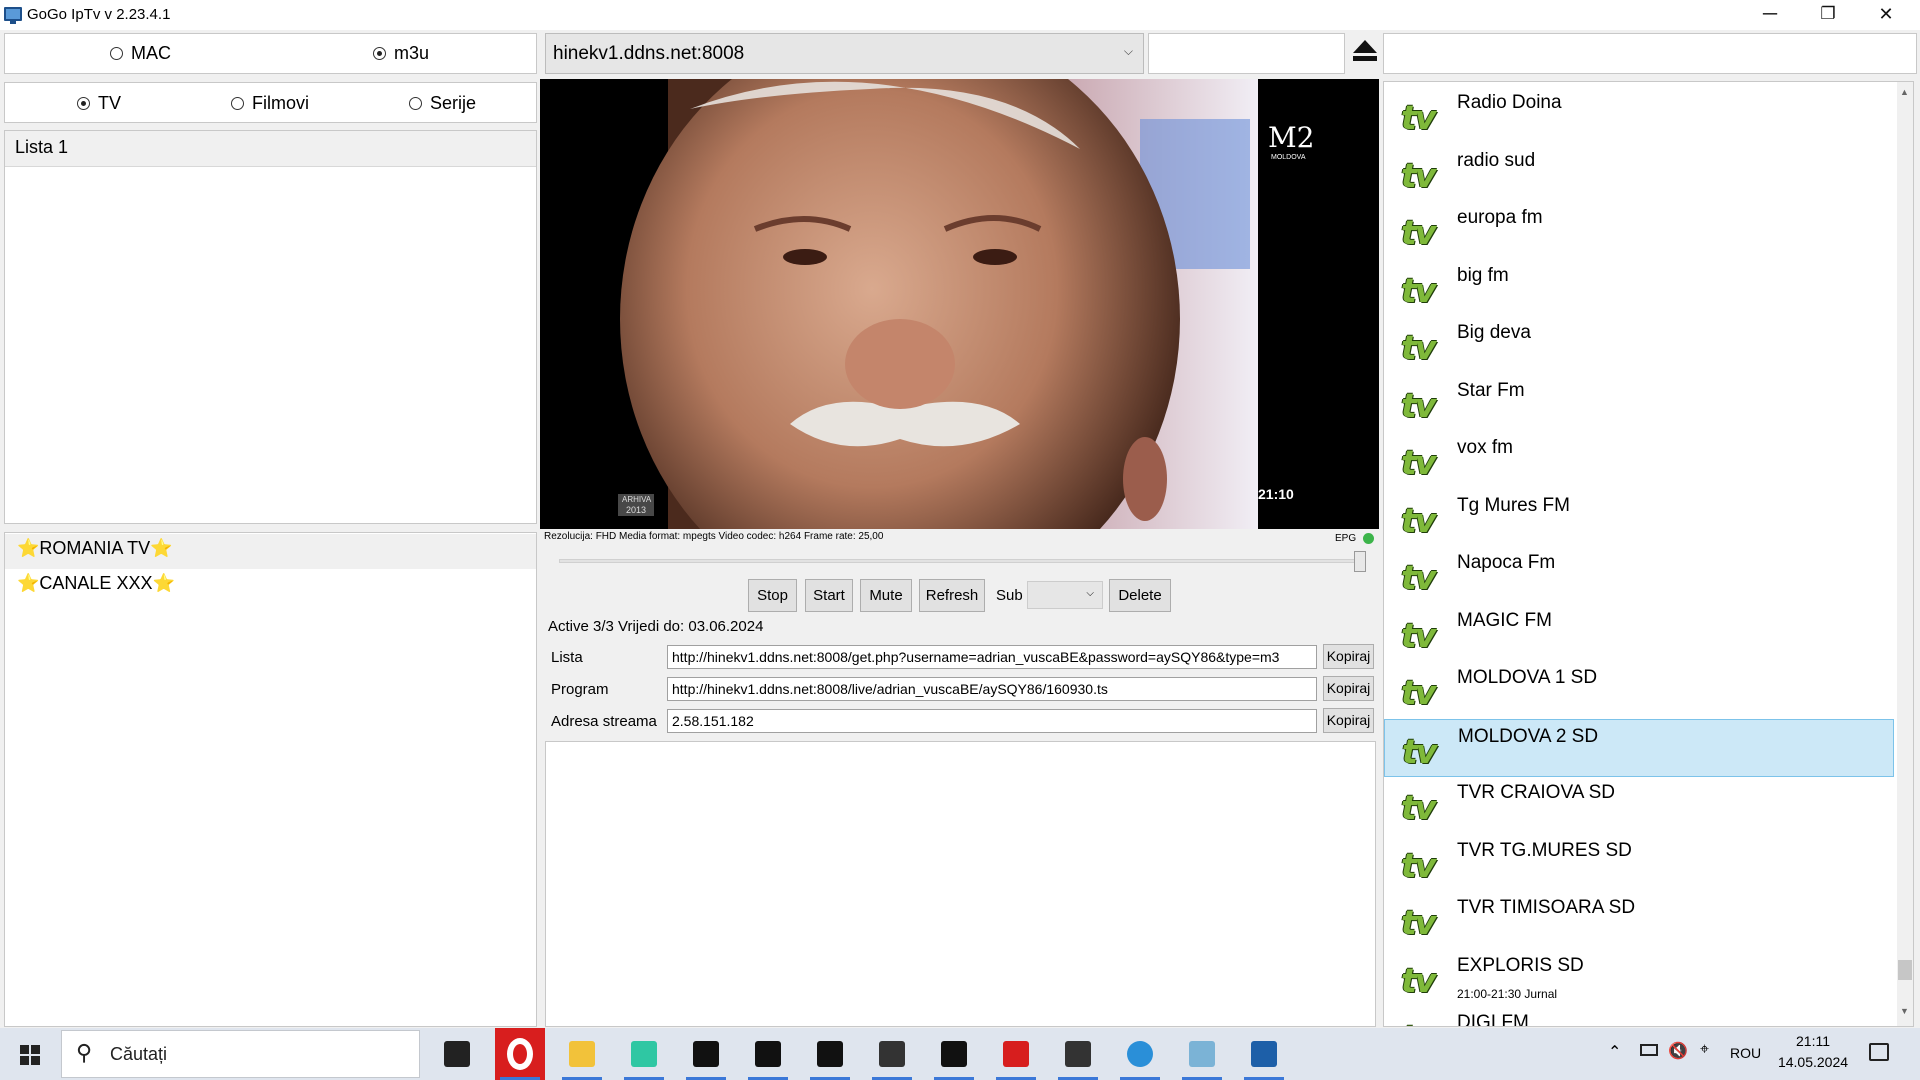 Image resolution: width=1920 pixels, height=1080 pixels. I want to click on channel-scrollbar: ▲ ▼, so click(1905, 554).